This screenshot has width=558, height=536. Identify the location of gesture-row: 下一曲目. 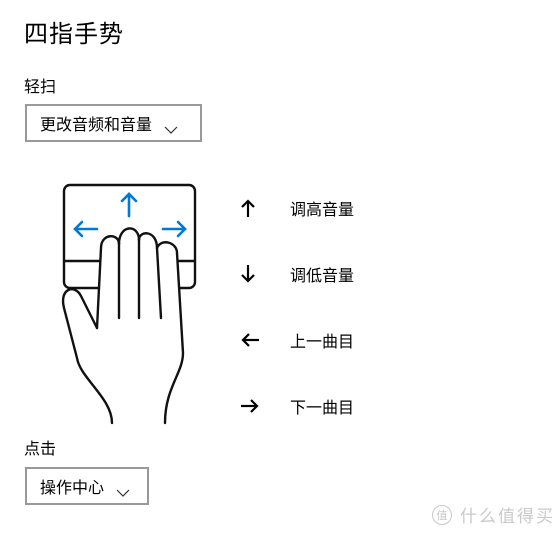
(297, 406).